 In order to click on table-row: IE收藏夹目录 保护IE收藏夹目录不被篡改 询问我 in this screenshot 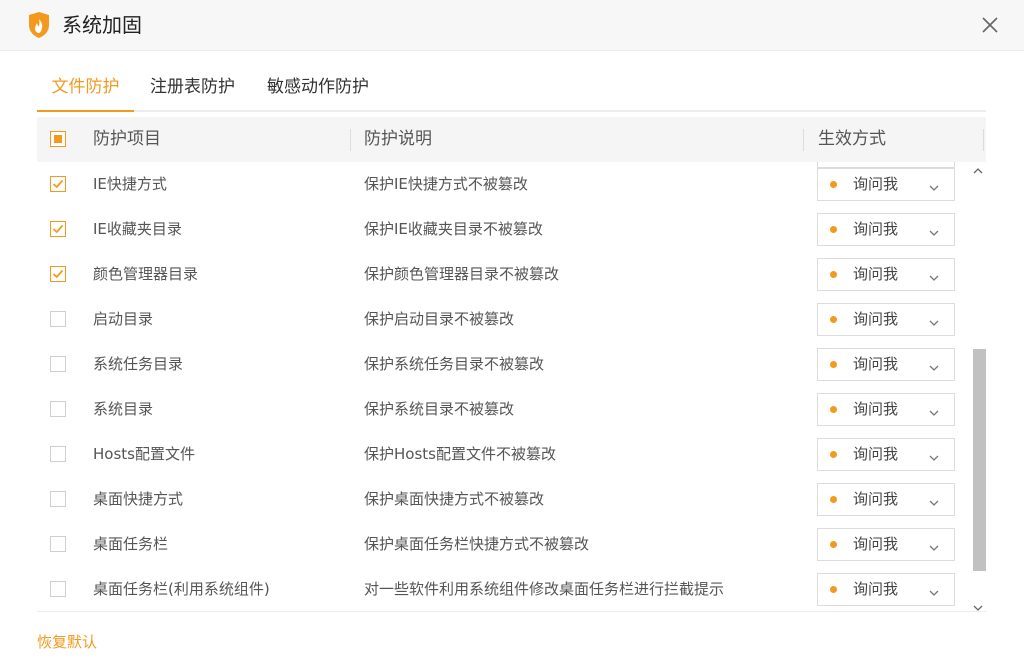, I will do `click(503, 229)`.